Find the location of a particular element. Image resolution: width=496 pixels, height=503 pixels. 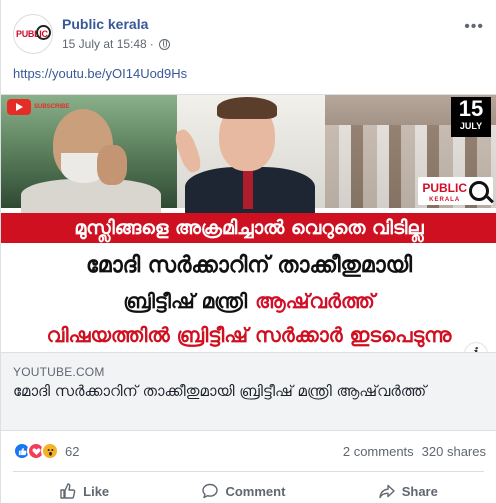

comment-label: Comment is located at coordinates (255, 491).